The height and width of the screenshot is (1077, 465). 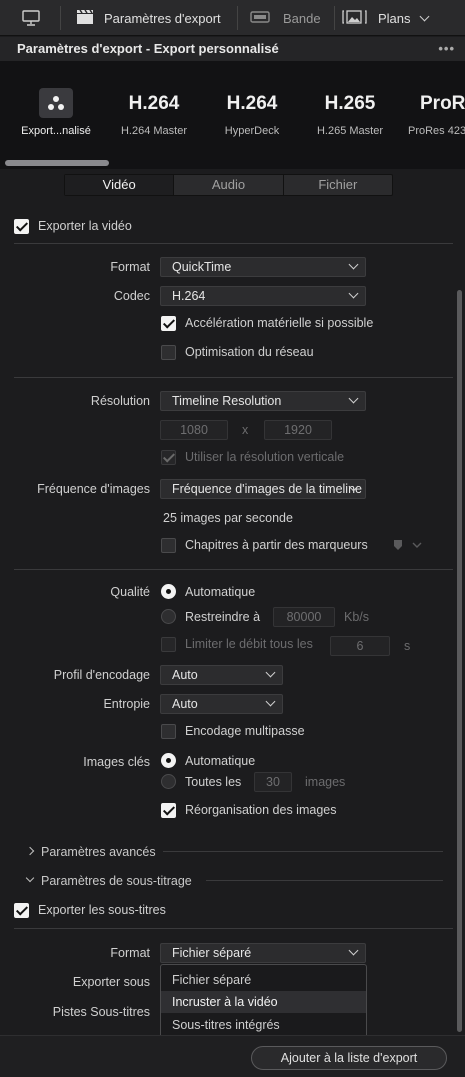 What do you see at coordinates (116, 762) in the screenshot?
I see `keyframes-label: Images clés` at bounding box center [116, 762].